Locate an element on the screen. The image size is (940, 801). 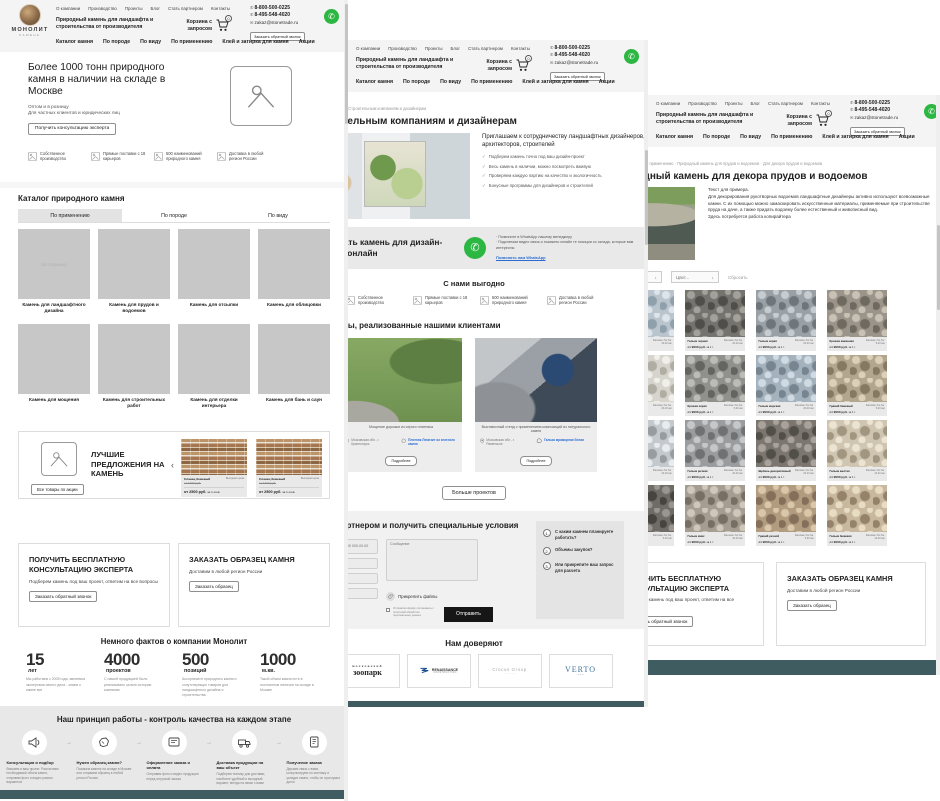
phone-field is located at coordinates (363, 546).